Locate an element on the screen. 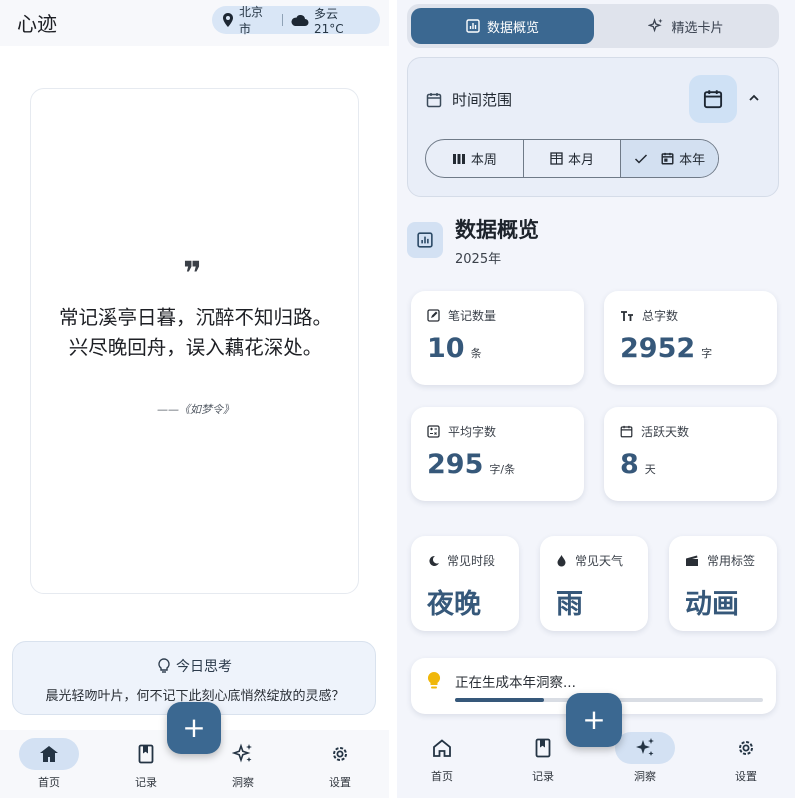 The width and height of the screenshot is (795, 798). app-title: 心迹 is located at coordinates (37, 24).